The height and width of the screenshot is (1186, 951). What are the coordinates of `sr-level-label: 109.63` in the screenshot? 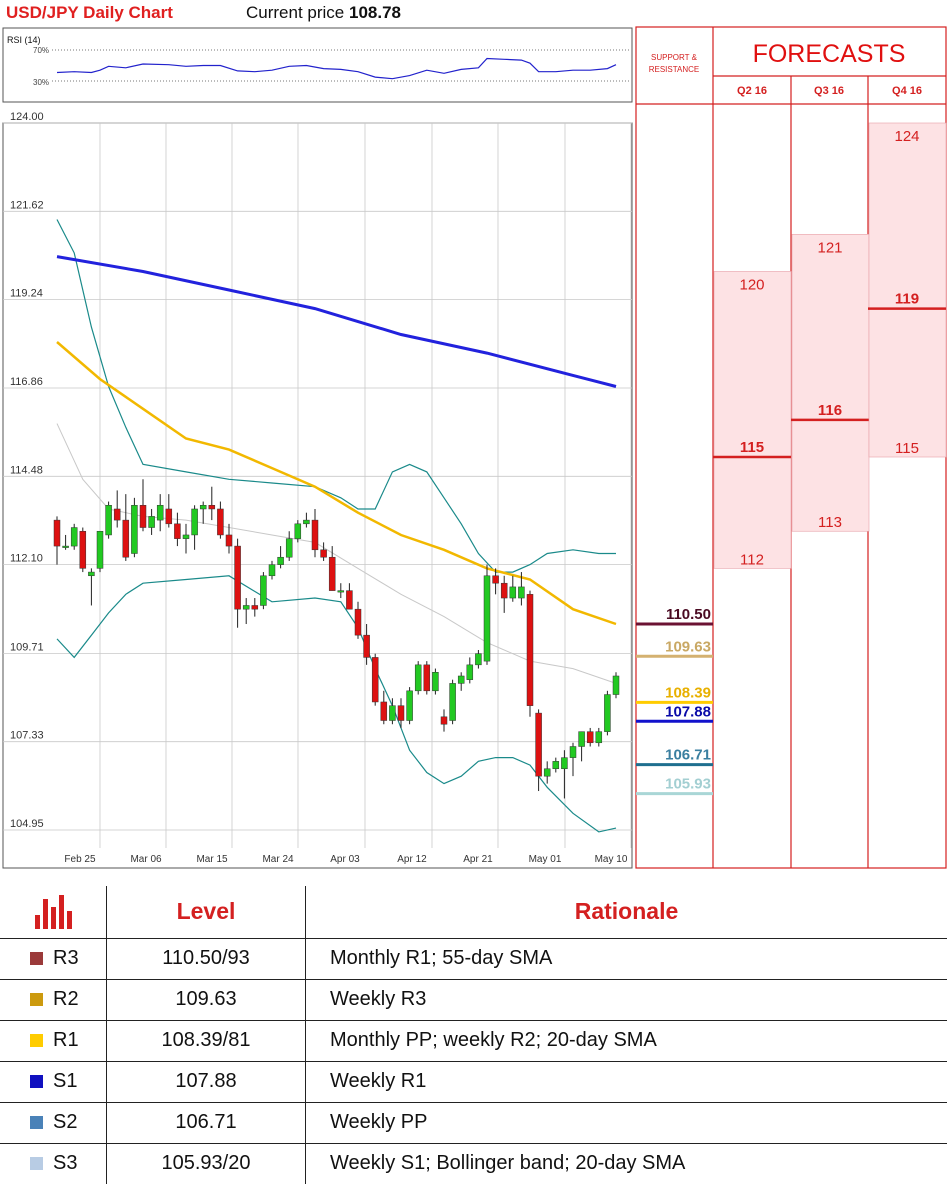 It's located at (688, 646).